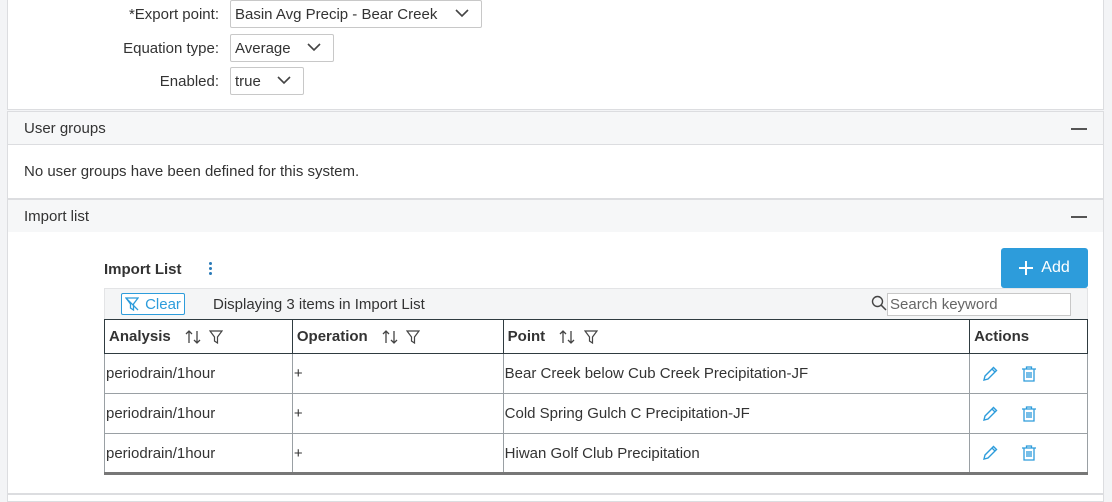 This screenshot has height=502, width=1112. Describe the element at coordinates (173, 14) in the screenshot. I see `export-point-label: *Export point:` at that location.